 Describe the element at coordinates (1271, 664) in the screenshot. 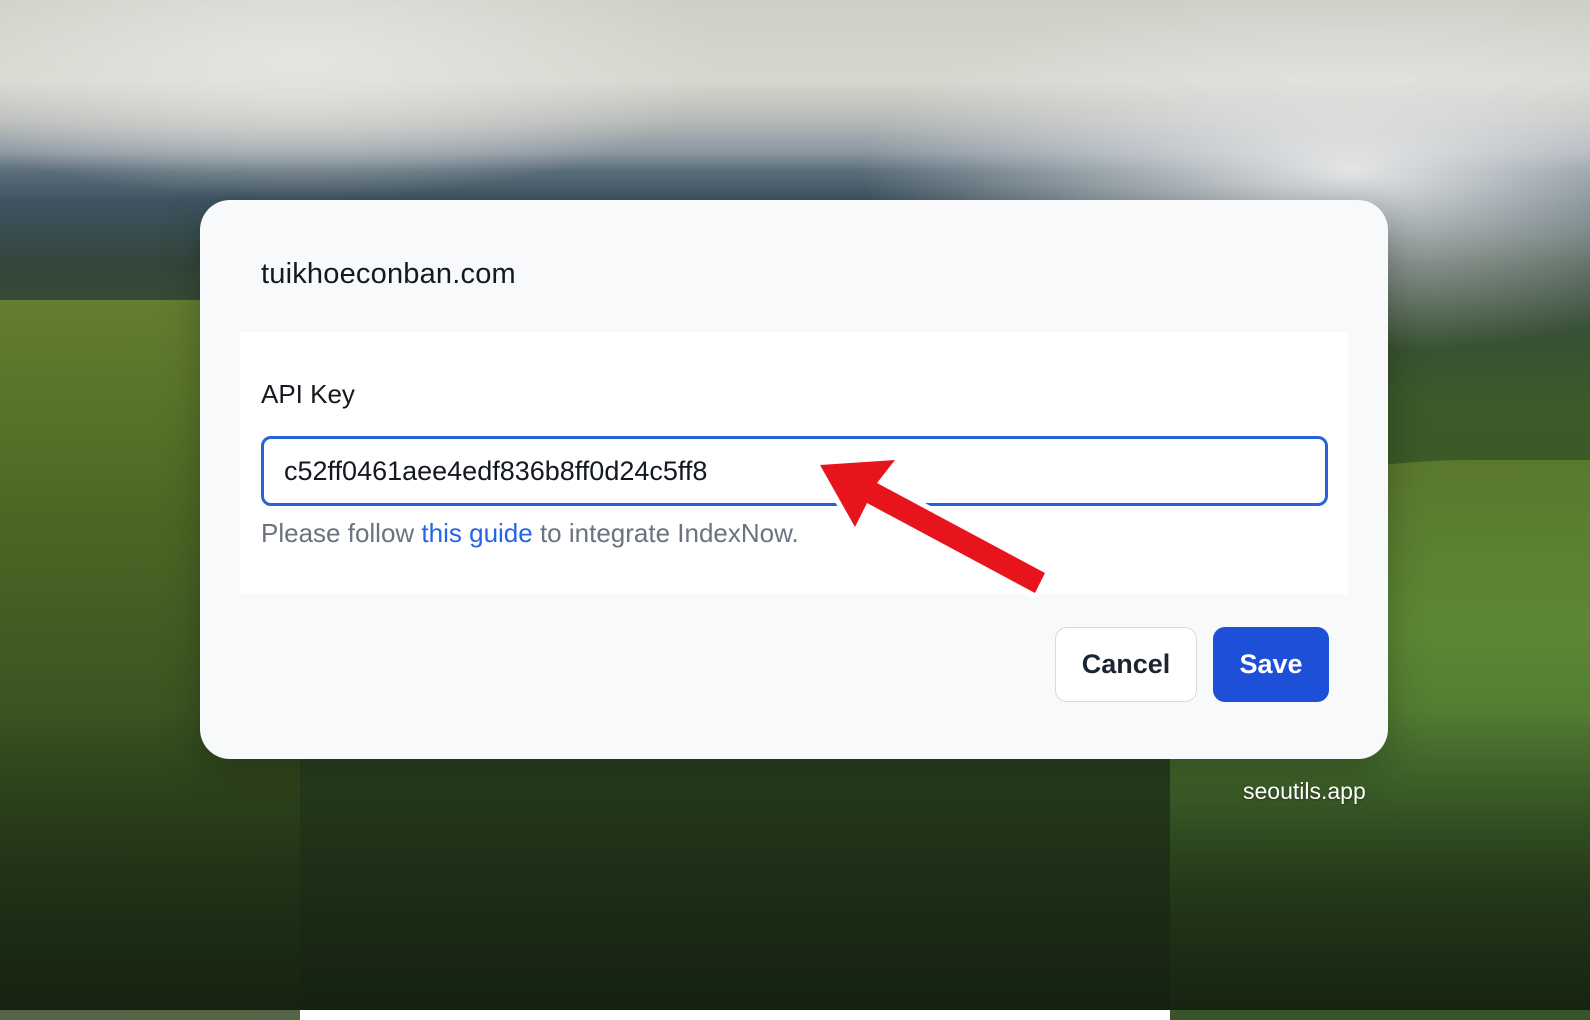

I see `save-button: Save` at that location.